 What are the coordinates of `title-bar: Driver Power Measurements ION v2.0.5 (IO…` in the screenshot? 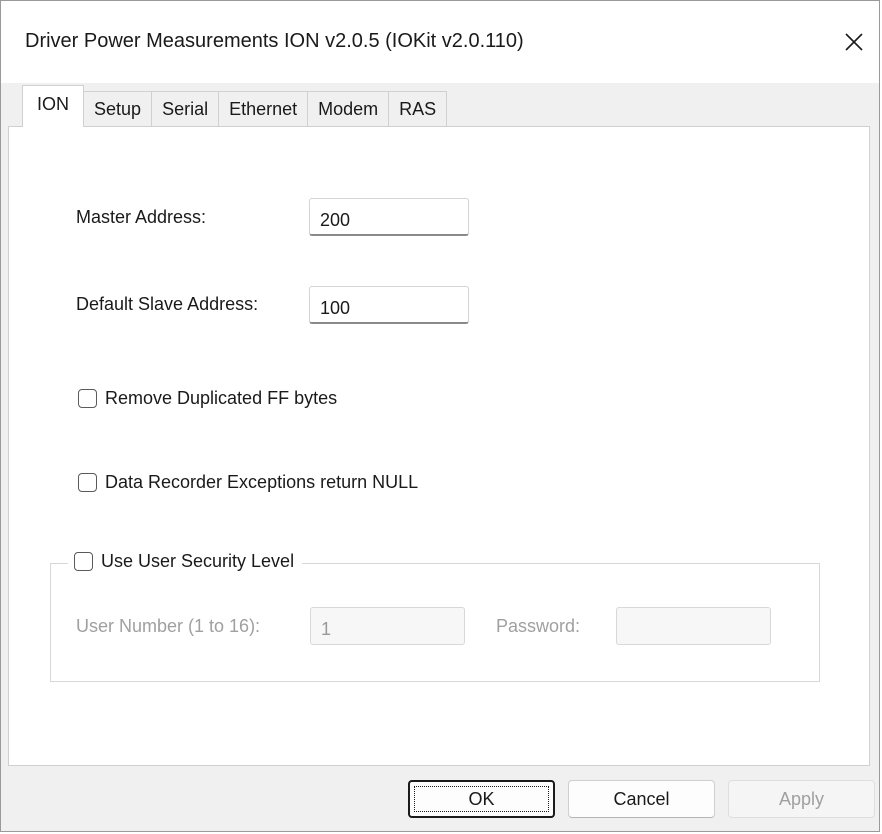 It's located at (440, 42).